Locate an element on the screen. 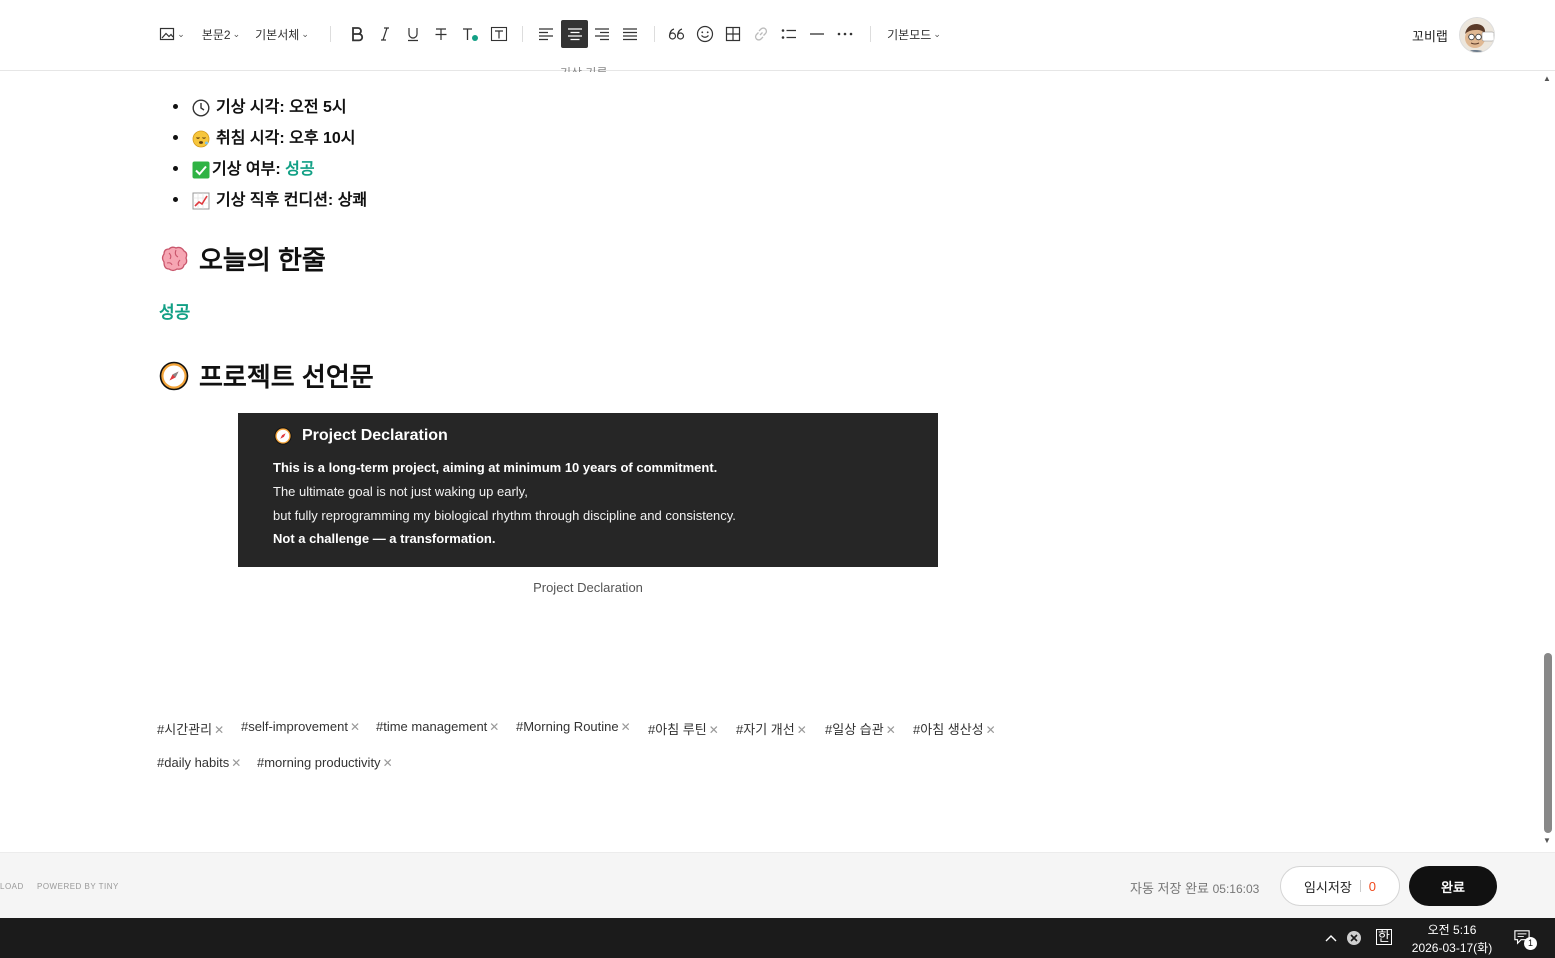  quote-icon is located at coordinates (676, 34).